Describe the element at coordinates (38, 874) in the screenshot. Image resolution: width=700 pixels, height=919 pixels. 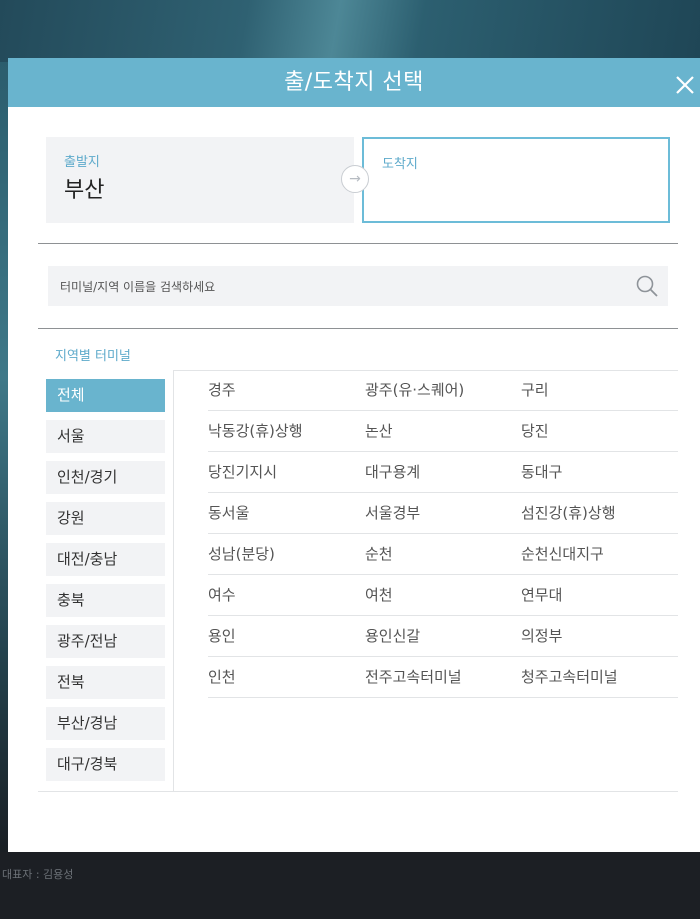
I see `footer-ceo: 대표자 : 김용성` at that location.